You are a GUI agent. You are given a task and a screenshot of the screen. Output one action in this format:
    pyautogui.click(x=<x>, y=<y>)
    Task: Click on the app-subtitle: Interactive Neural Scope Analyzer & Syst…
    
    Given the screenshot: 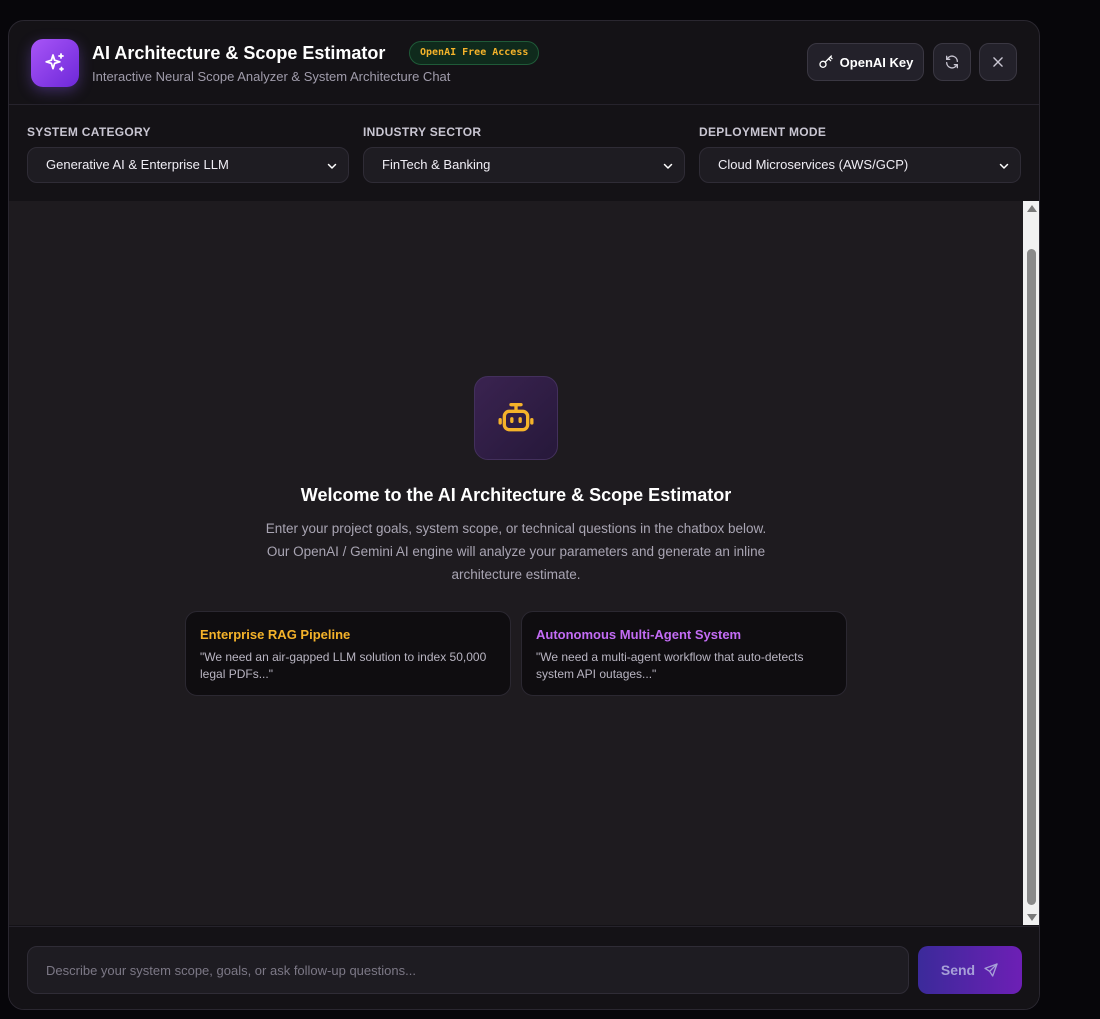 What is the action you would take?
    pyautogui.click(x=271, y=76)
    